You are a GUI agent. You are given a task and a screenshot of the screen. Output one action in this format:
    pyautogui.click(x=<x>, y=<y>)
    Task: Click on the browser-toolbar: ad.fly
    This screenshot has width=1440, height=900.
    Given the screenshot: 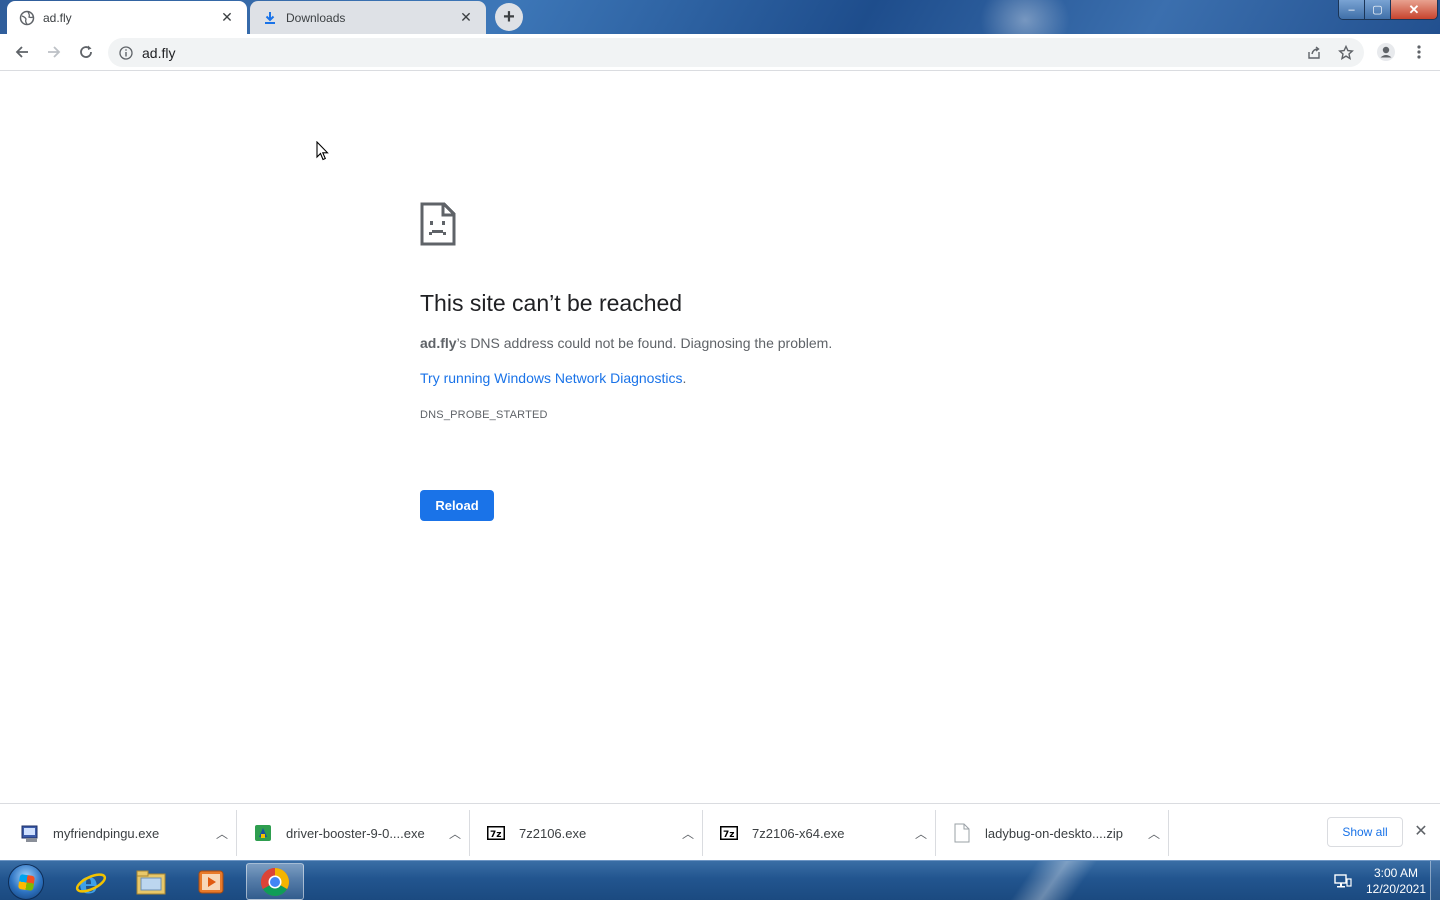 What is the action you would take?
    pyautogui.click(x=720, y=52)
    